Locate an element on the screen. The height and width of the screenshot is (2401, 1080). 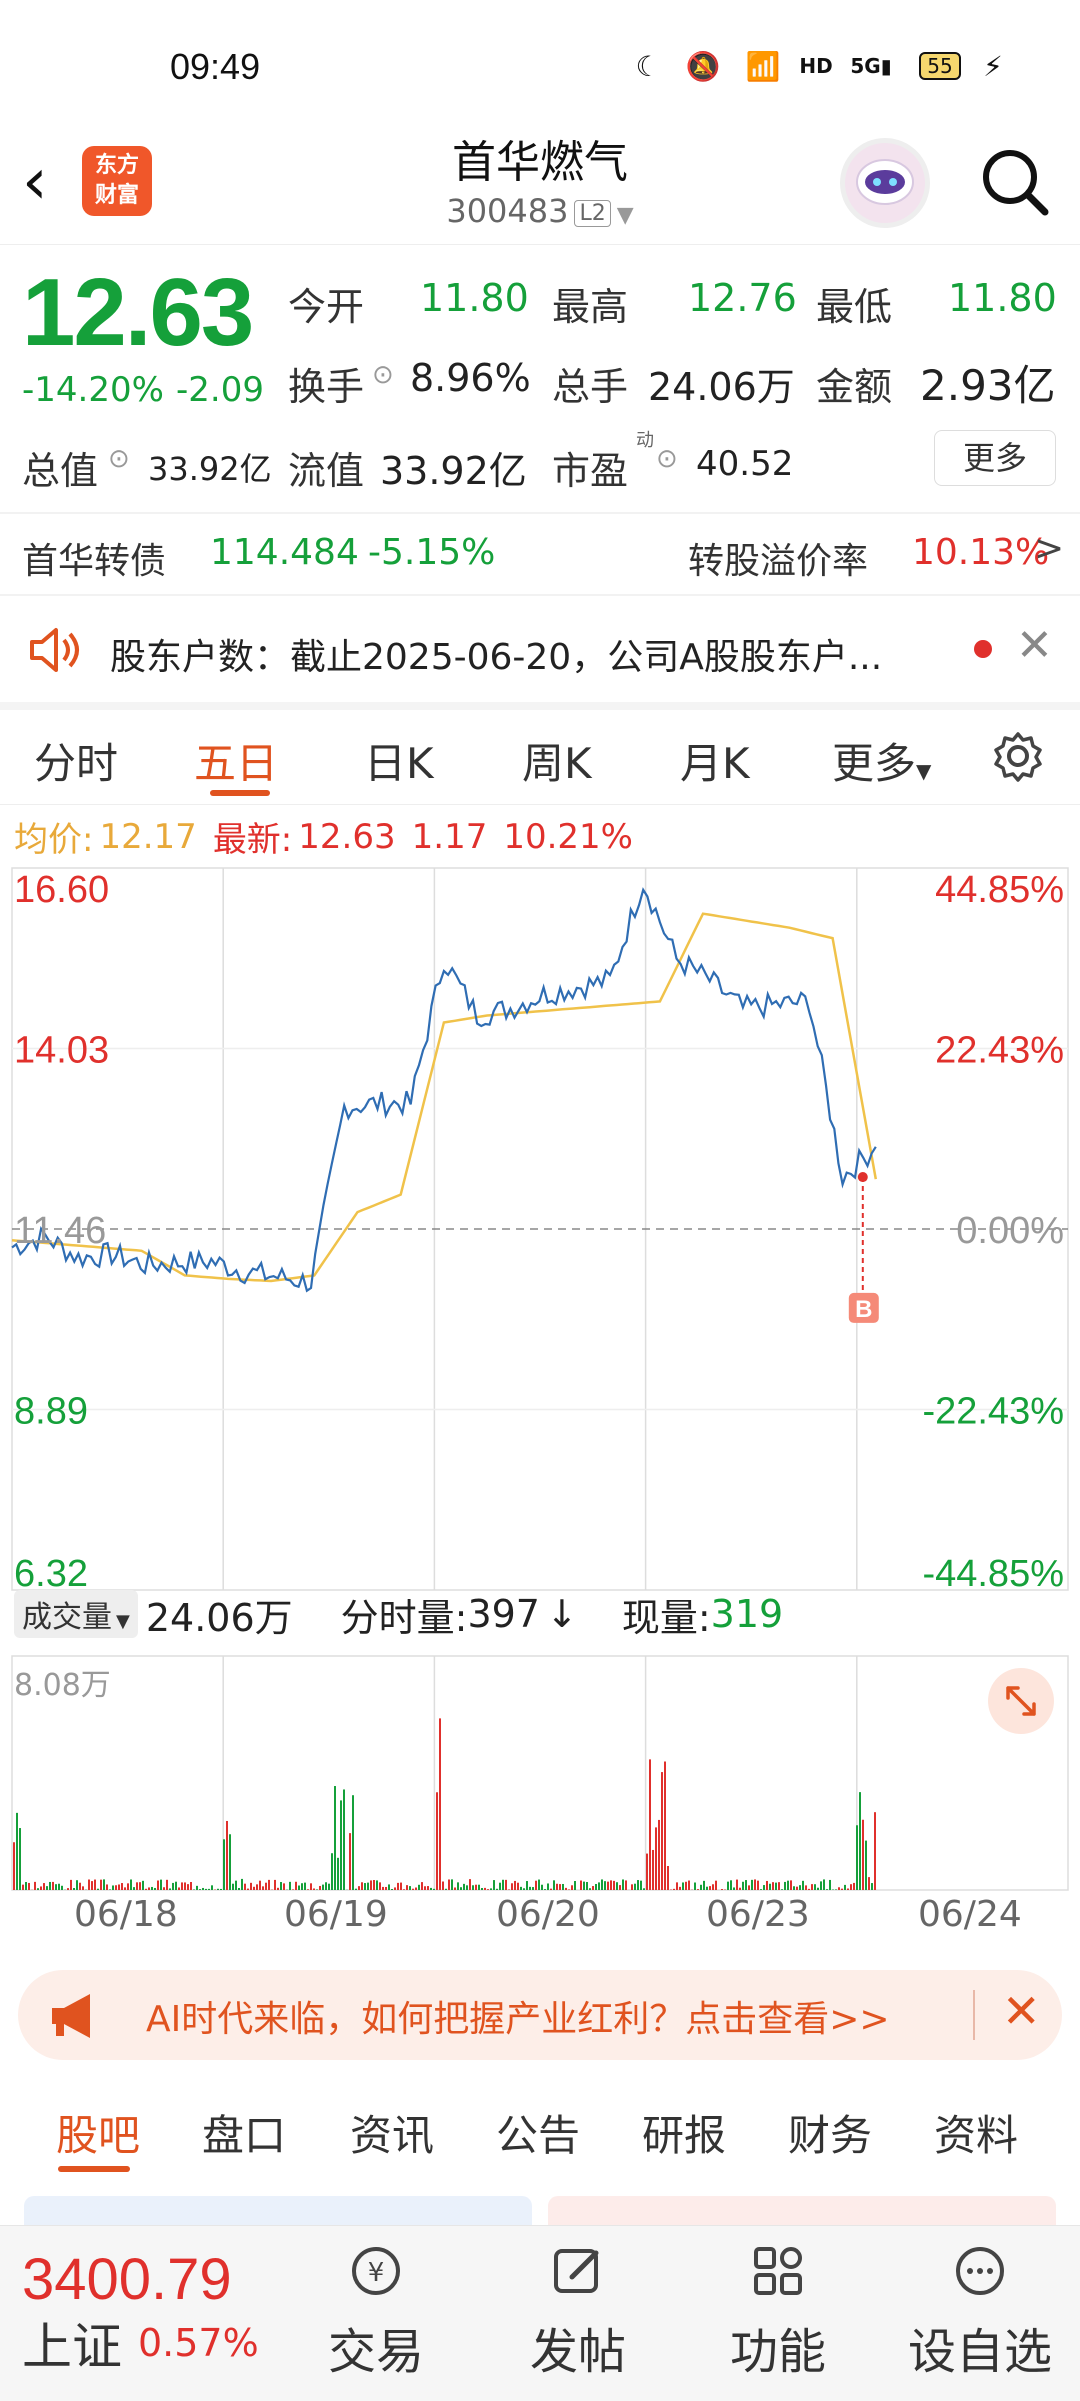
charging-icon: ⚡ is located at coordinates (993, 66).